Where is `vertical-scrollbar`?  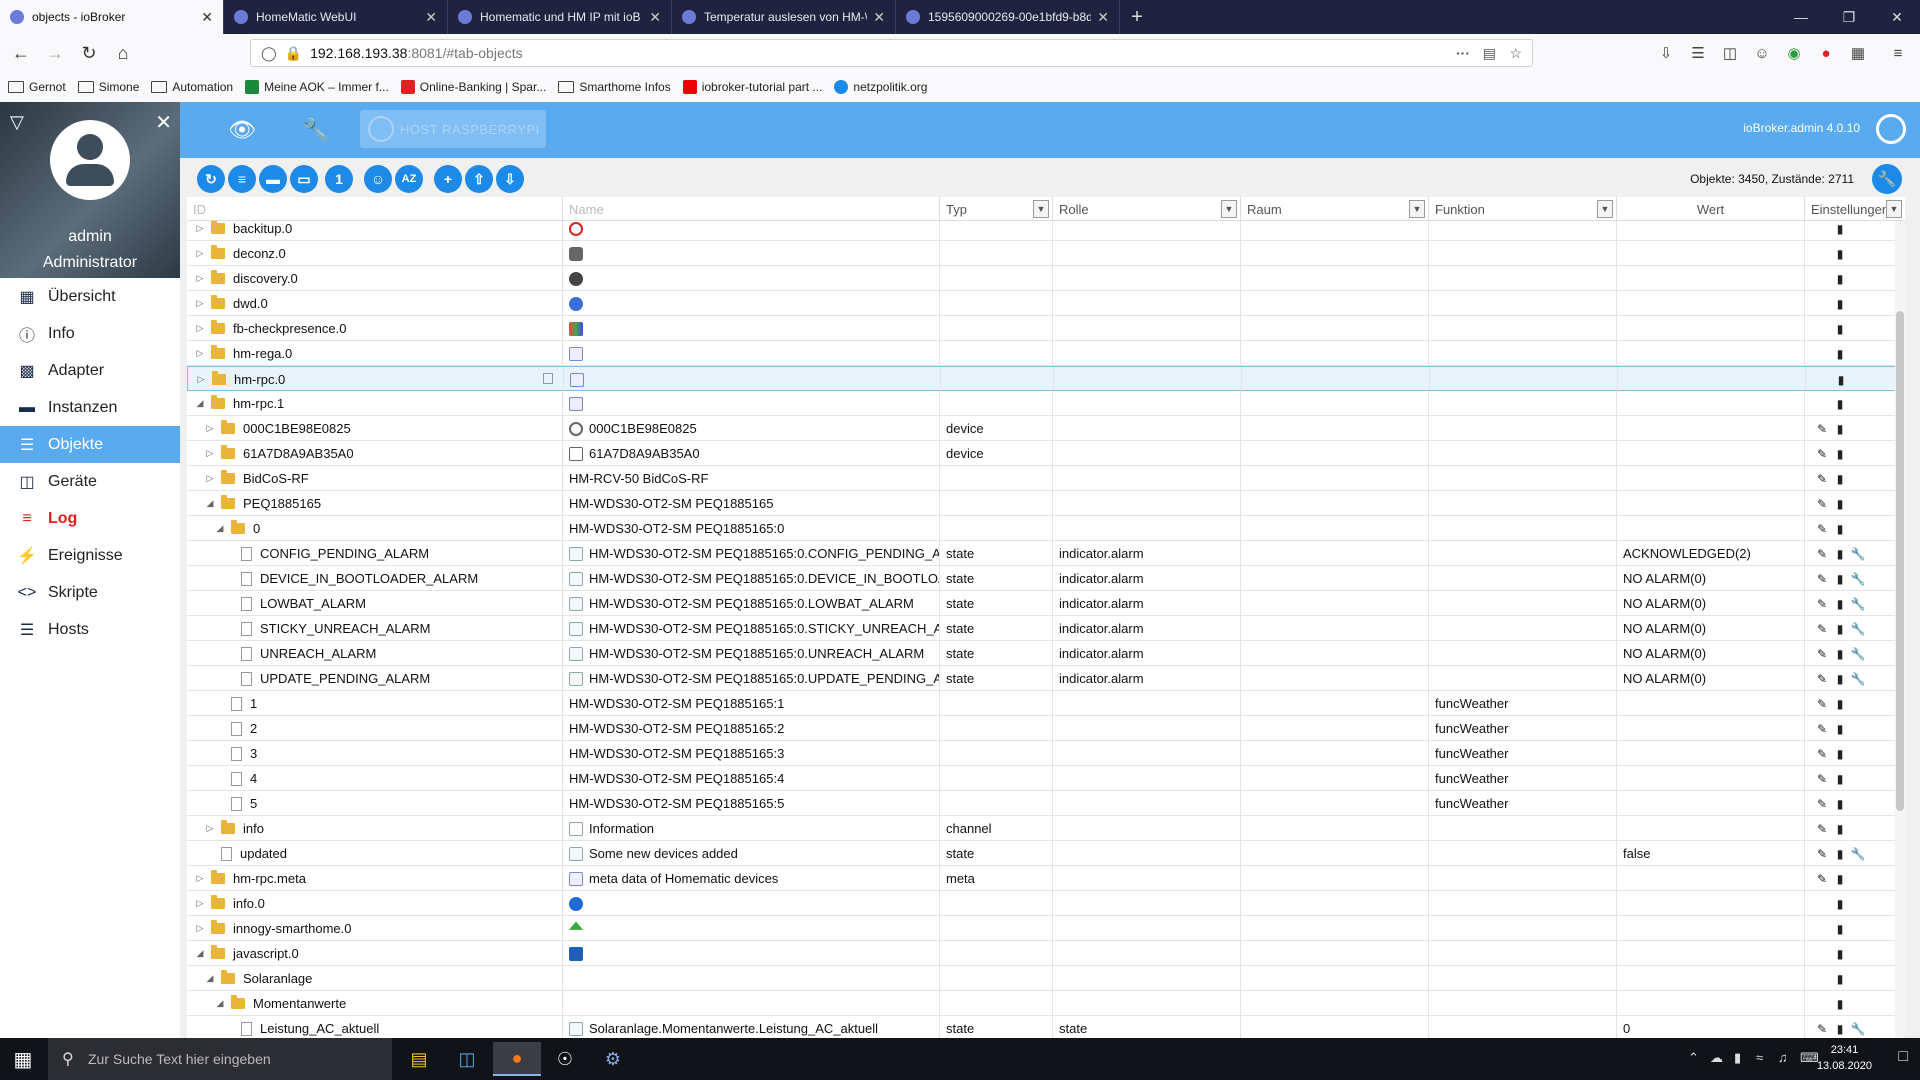
vertical-scrollbar is located at coordinates (1900, 629).